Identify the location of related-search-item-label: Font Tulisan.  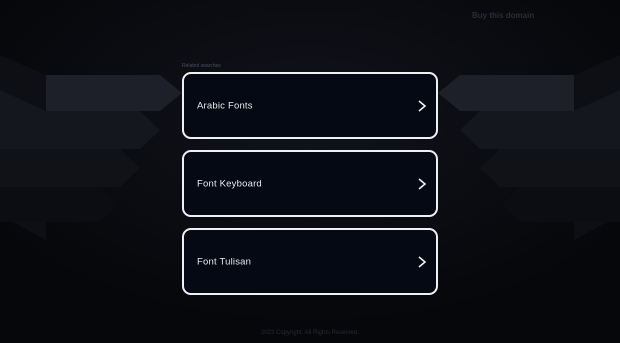
(224, 261).